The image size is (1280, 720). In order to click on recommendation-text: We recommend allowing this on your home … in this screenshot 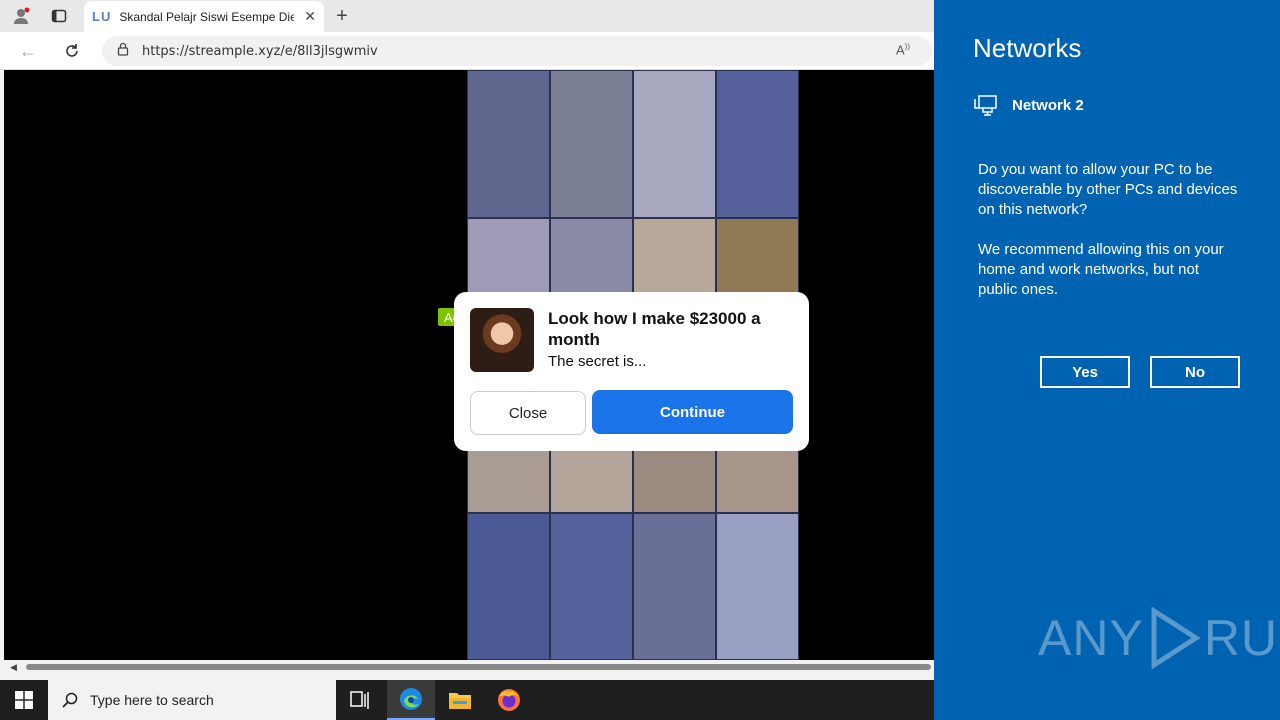, I will do `click(1101, 269)`.